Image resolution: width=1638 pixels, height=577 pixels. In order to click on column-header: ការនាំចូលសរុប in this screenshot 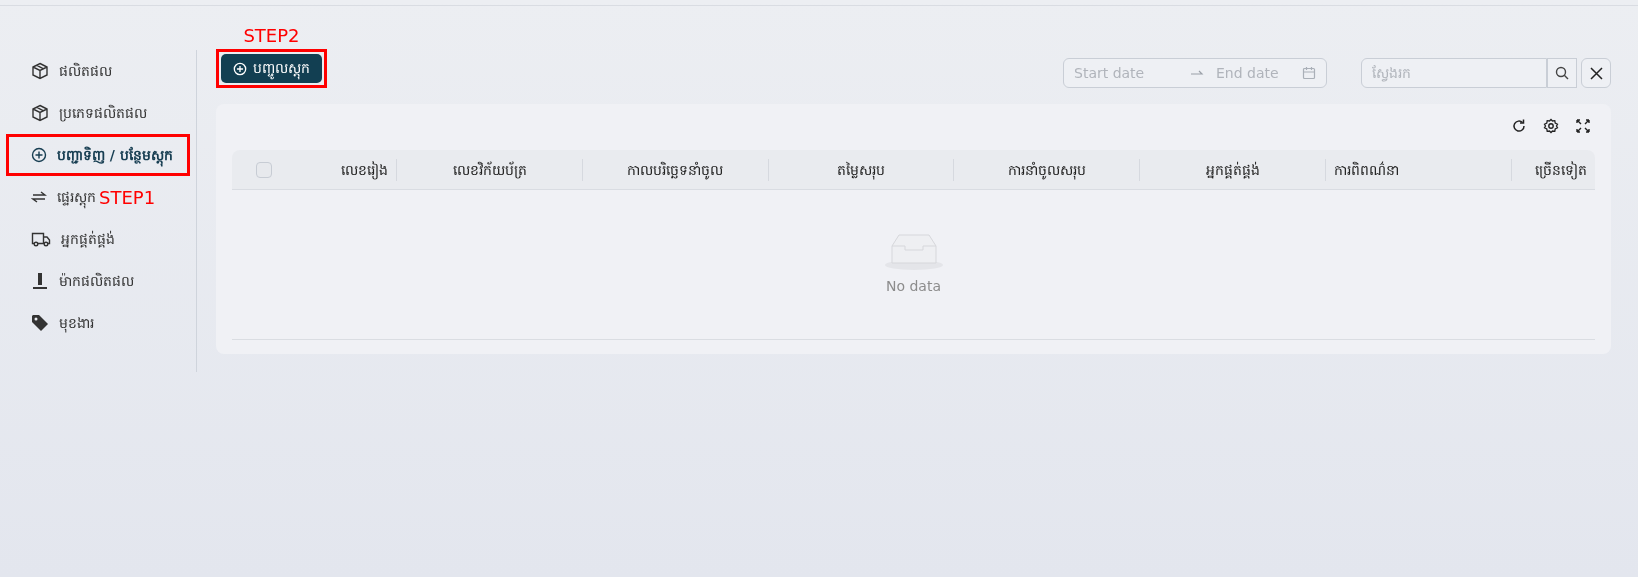, I will do `click(1046, 169)`.